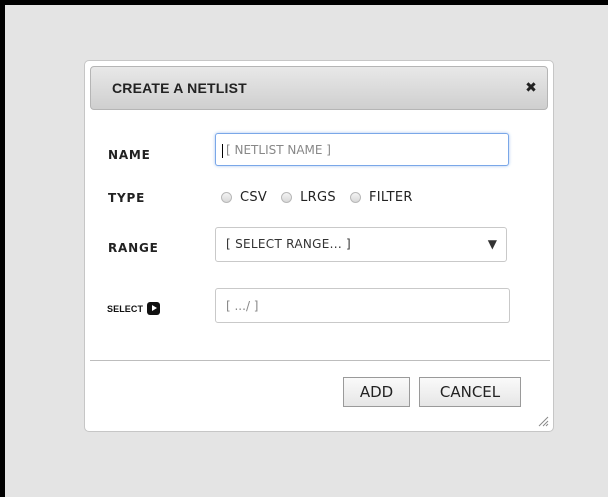 This screenshot has width=608, height=497. I want to click on select-label: SELECT, so click(125, 308).